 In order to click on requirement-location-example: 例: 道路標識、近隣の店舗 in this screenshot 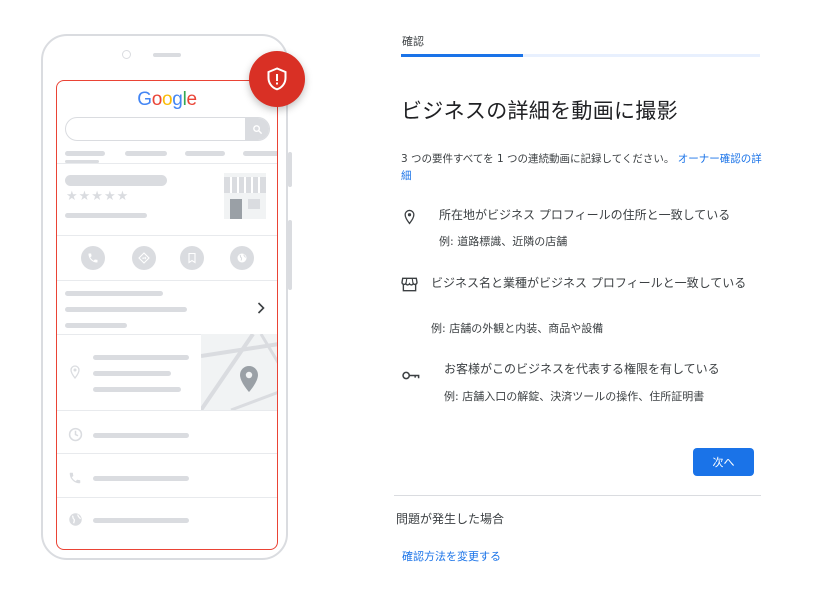, I will do `click(503, 241)`.